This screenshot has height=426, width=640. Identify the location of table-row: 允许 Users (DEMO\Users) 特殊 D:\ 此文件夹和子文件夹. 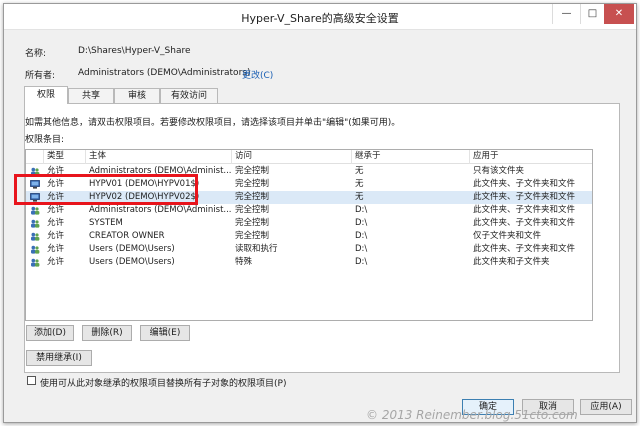
(309, 262).